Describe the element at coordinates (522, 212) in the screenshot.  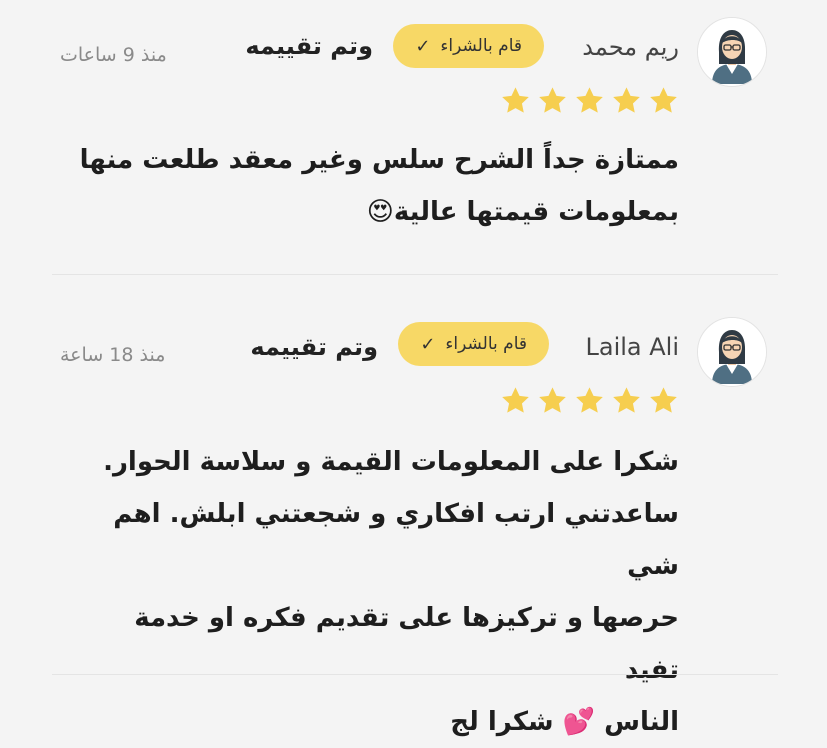
I see `review-line: بمعلومات قيمتها عالية😍` at that location.